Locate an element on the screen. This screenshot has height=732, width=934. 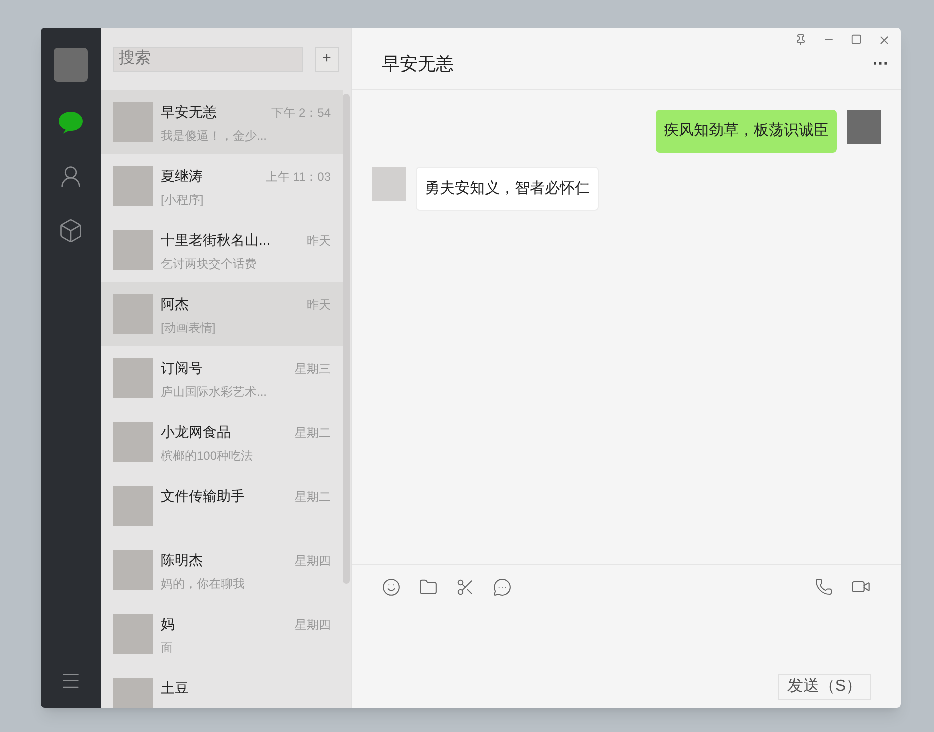
emoji-icon is located at coordinates (391, 587).